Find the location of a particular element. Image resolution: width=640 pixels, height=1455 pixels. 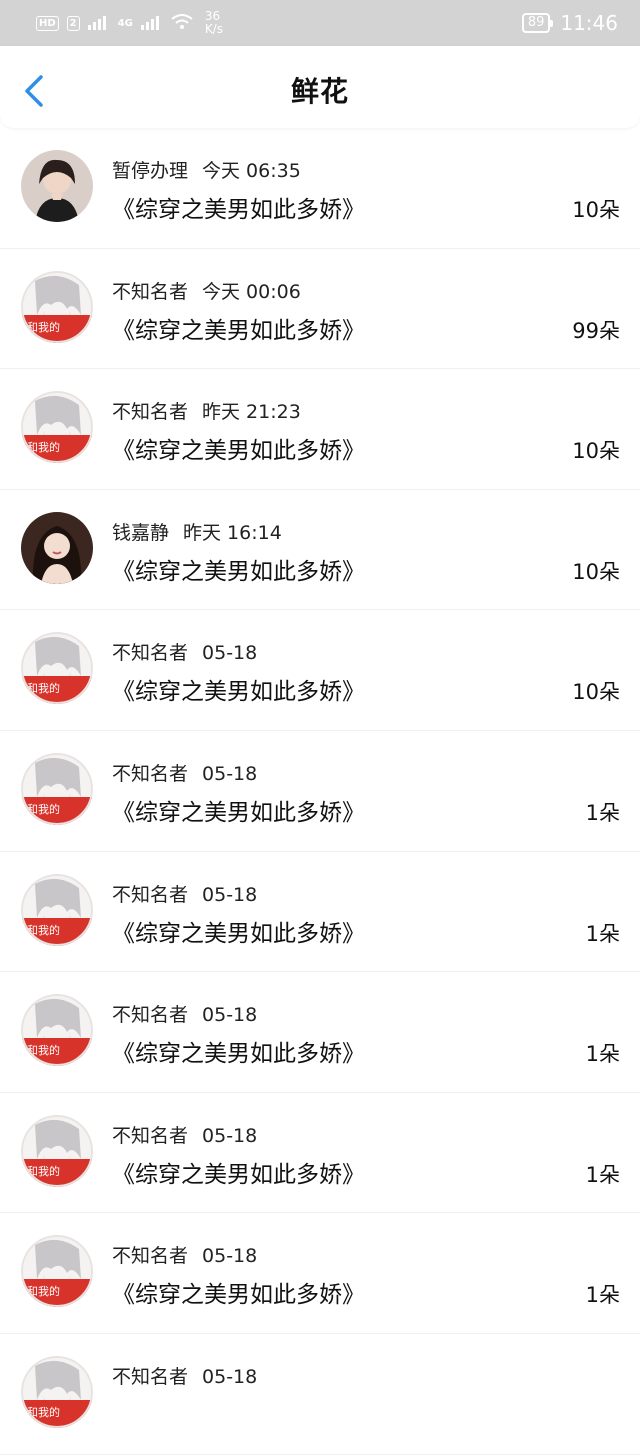

status-right: 89 11:46 is located at coordinates (569, 23).